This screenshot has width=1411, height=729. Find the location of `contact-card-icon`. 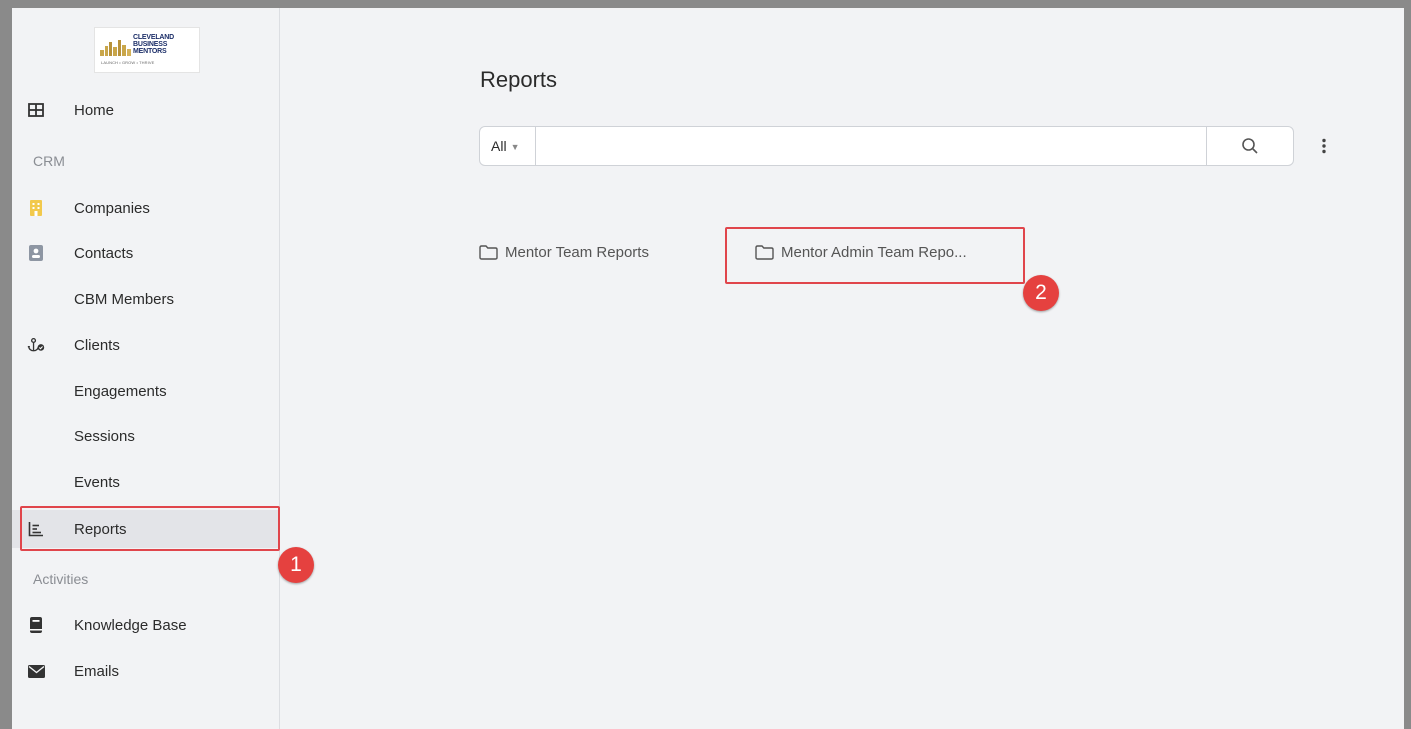

contact-card-icon is located at coordinates (36, 253).